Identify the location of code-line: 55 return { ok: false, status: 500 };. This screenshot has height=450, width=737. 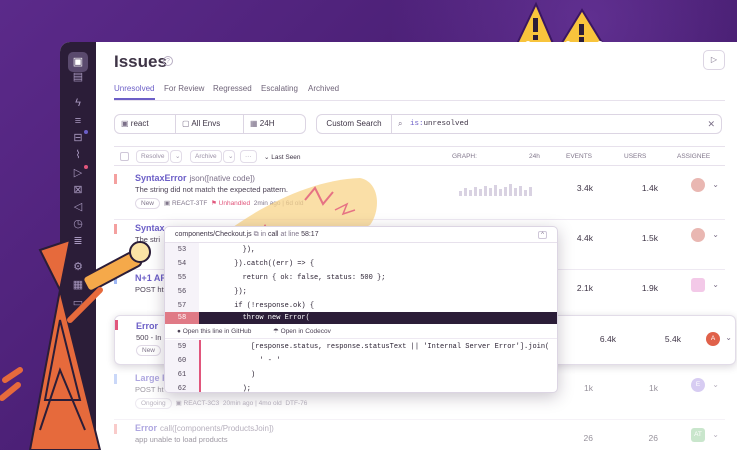
(361, 278).